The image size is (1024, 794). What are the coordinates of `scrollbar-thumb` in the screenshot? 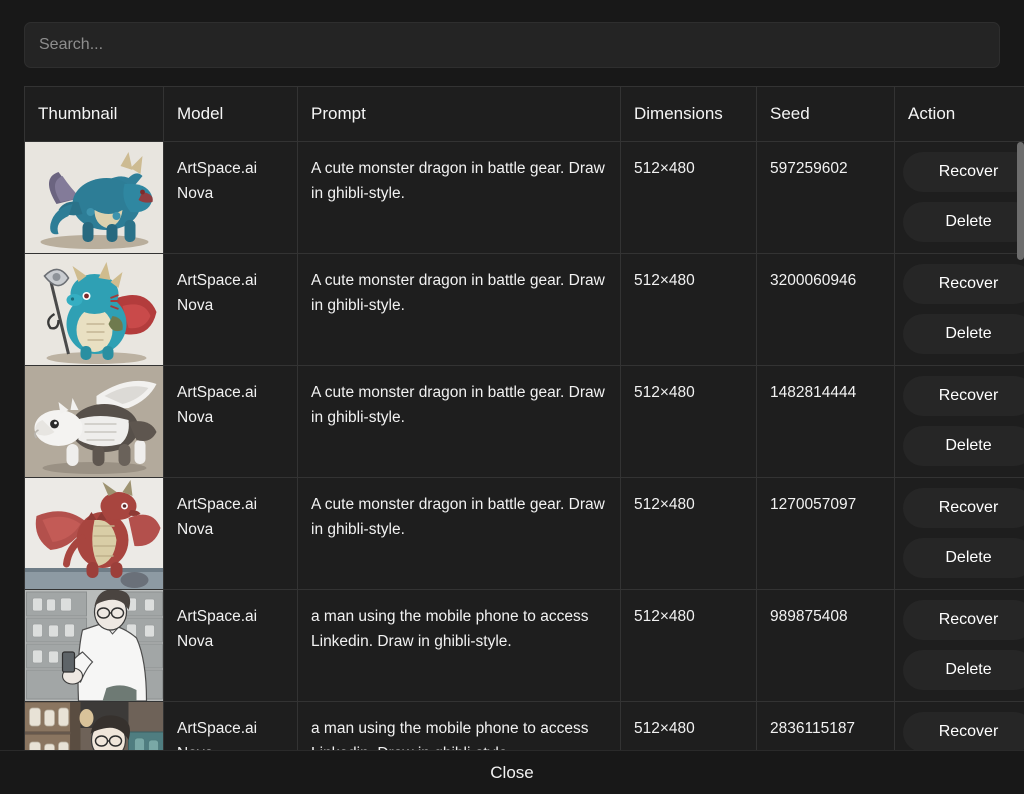 It's located at (1020, 201).